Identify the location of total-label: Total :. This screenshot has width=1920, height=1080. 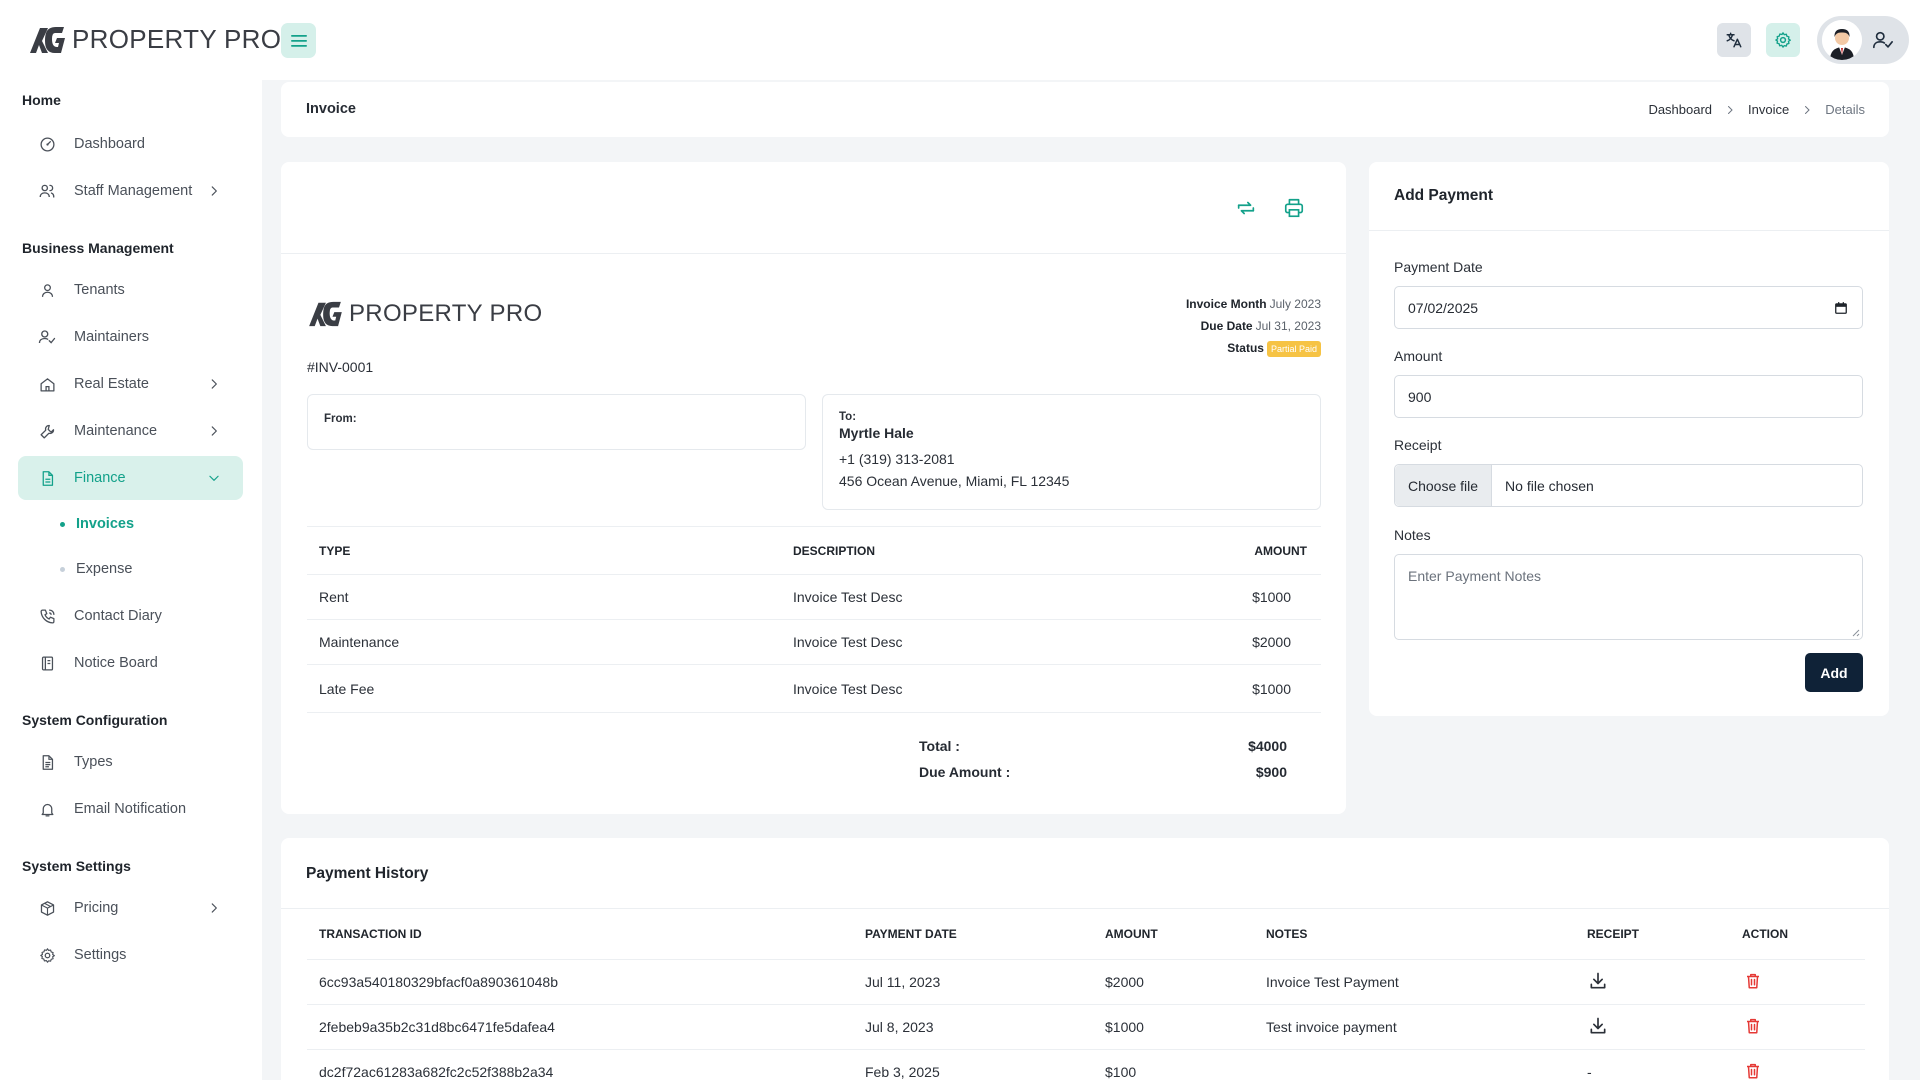
(939, 746).